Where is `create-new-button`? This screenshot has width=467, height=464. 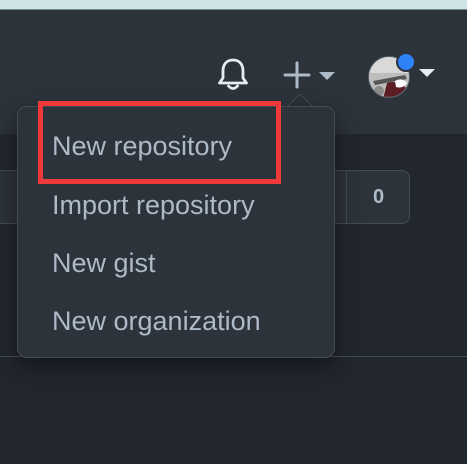
create-new-button is located at coordinates (309, 74).